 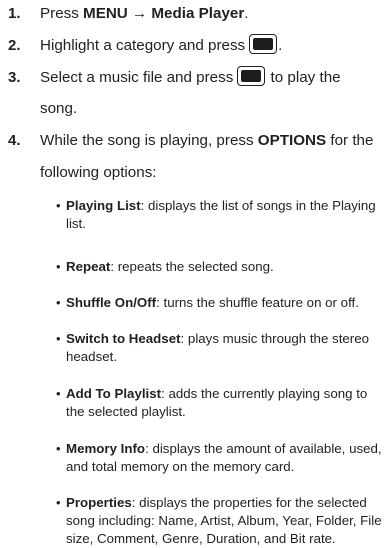 I want to click on step-text-continued: song., so click(x=59, y=108).